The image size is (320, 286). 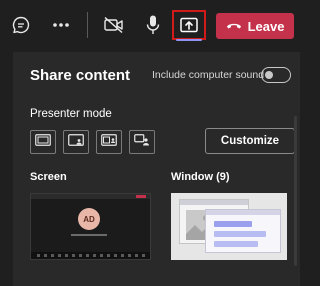 What do you see at coordinates (141, 196) in the screenshot?
I see `thumbnail-leave-button` at bounding box center [141, 196].